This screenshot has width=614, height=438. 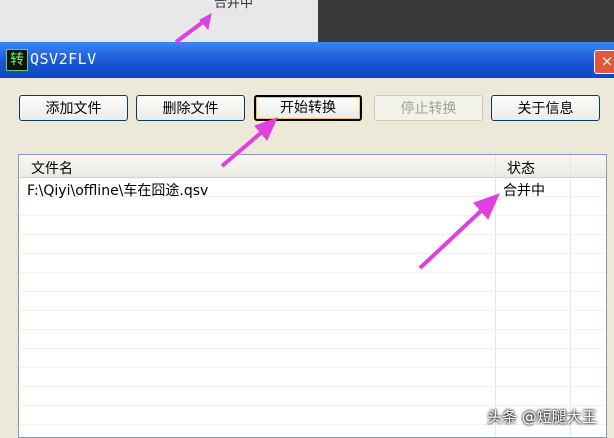 What do you see at coordinates (524, 191) in the screenshot?
I see `row-status: 合并中` at bounding box center [524, 191].